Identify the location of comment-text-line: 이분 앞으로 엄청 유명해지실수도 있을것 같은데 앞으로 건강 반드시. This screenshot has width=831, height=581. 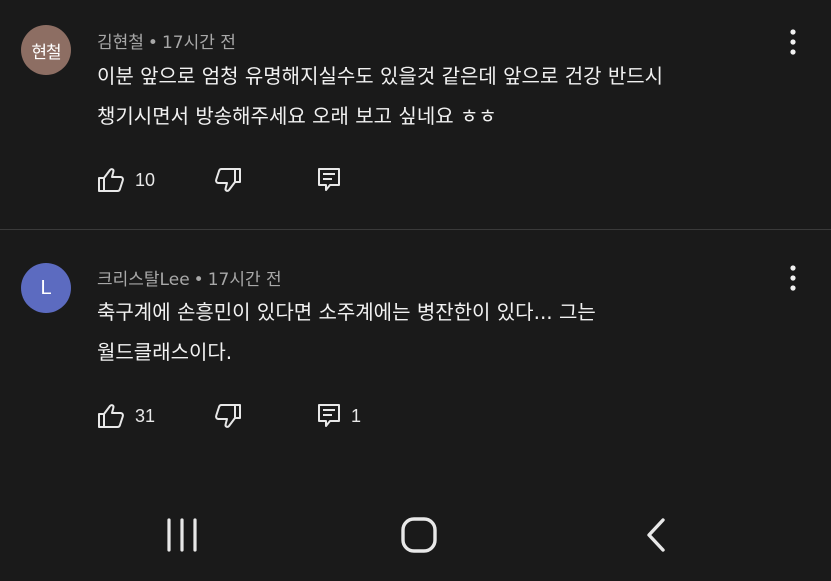
(380, 76).